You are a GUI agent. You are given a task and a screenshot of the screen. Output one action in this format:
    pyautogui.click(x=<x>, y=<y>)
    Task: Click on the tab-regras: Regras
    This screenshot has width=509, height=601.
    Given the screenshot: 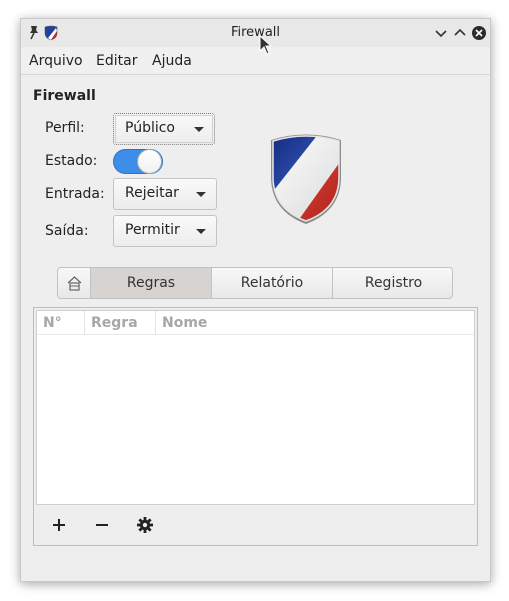 What is the action you would take?
    pyautogui.click(x=151, y=283)
    